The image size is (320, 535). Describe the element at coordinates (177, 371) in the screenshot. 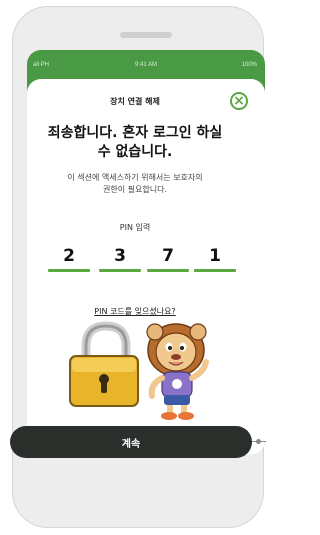

I see `lion-mascot-icon` at that location.